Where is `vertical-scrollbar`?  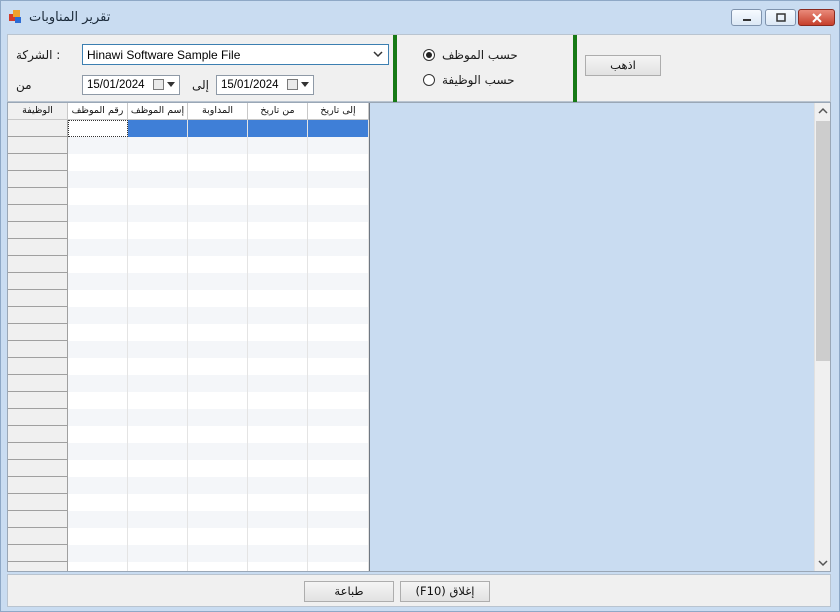 vertical-scrollbar is located at coordinates (822, 337).